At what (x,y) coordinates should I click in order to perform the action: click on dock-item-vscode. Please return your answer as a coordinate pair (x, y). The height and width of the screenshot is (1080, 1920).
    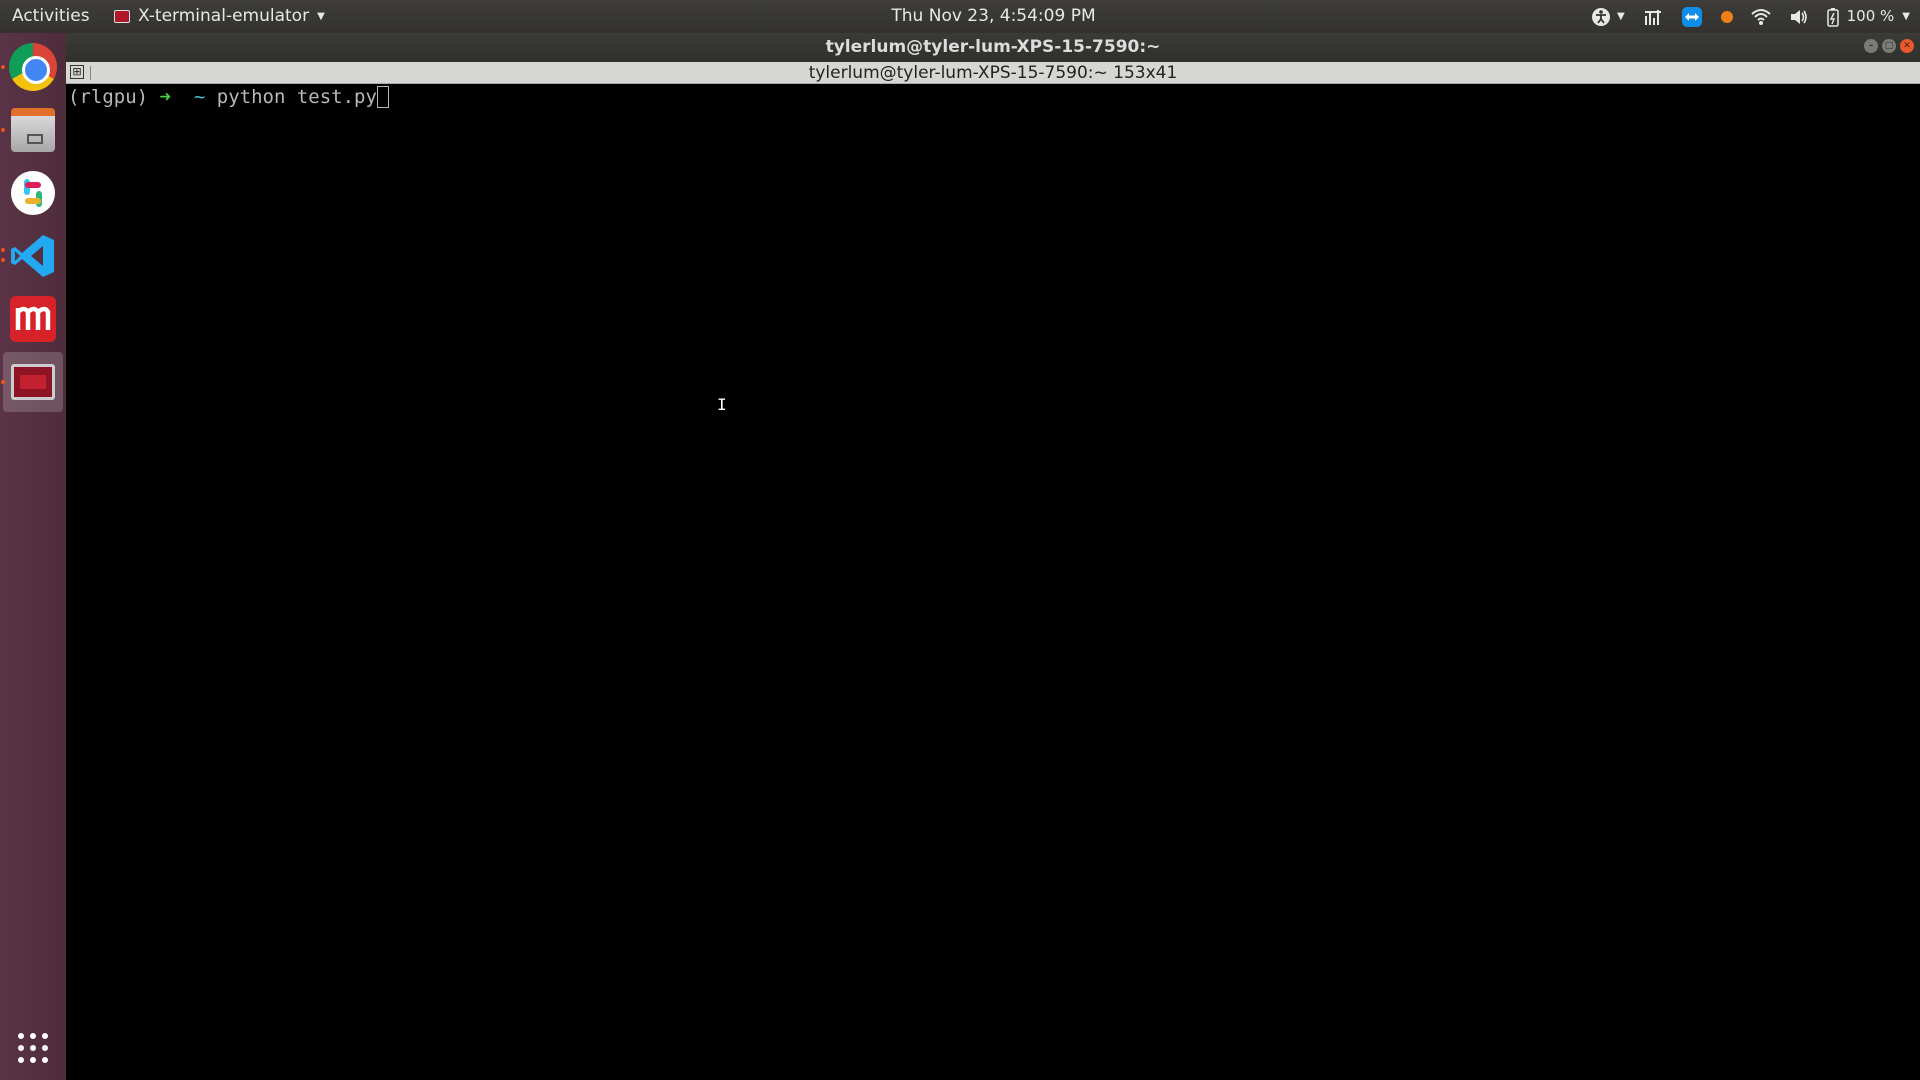
    Looking at the image, I should click on (32, 256).